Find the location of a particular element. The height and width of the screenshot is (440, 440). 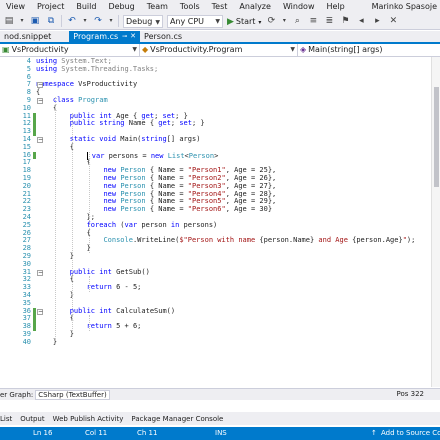

status-line: Ln 16 is located at coordinates (43, 433).